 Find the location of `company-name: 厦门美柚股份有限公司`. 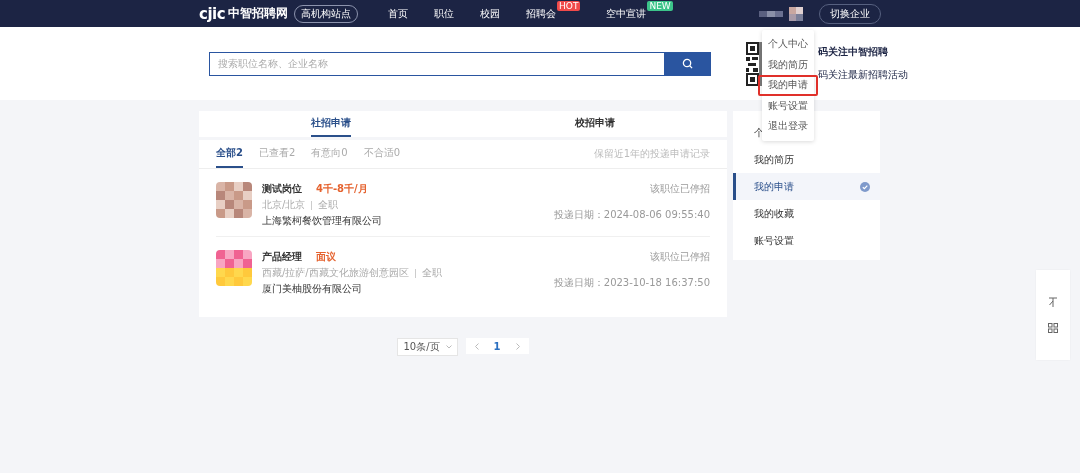

company-name: 厦门美柚股份有限公司 is located at coordinates (352, 289).